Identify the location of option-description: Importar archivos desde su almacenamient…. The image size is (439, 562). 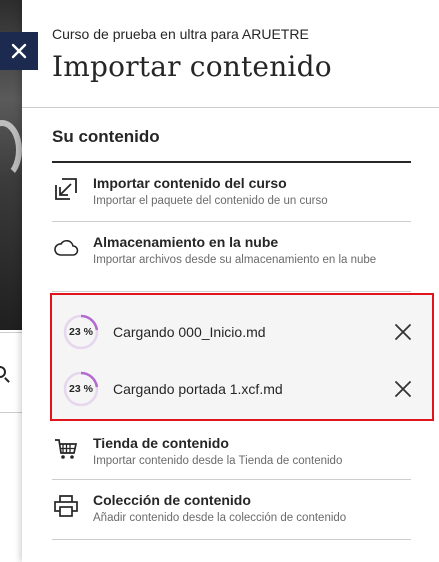
(235, 260).